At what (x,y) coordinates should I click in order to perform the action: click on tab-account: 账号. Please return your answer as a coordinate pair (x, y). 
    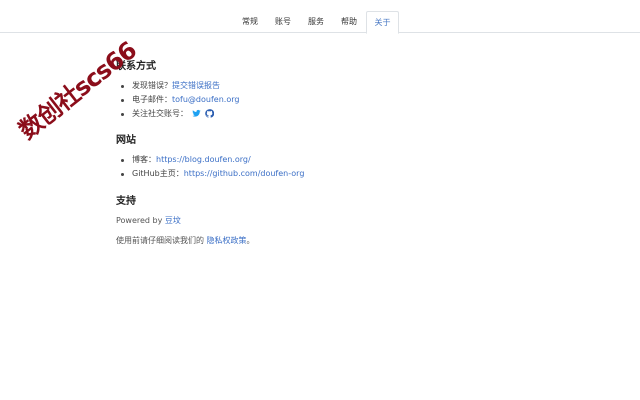
    Looking at the image, I should click on (283, 22).